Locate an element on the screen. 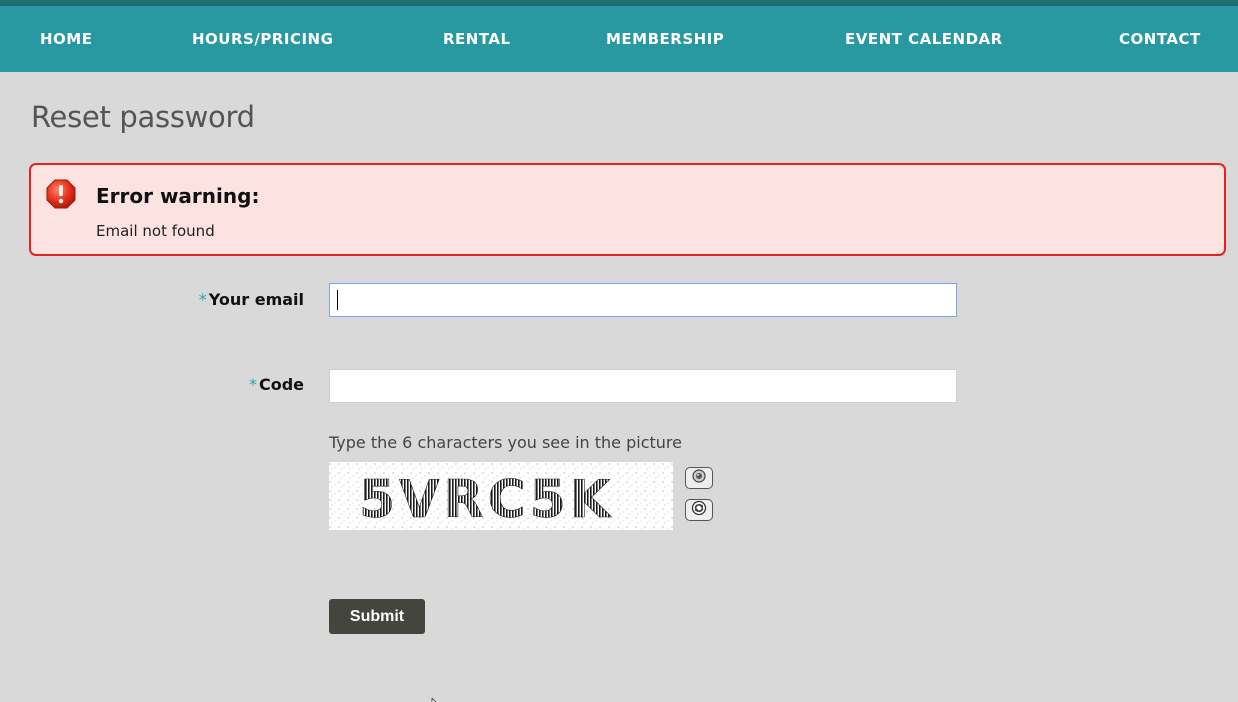 This screenshot has height=702, width=1238. code-label: * Code is located at coordinates (276, 384).